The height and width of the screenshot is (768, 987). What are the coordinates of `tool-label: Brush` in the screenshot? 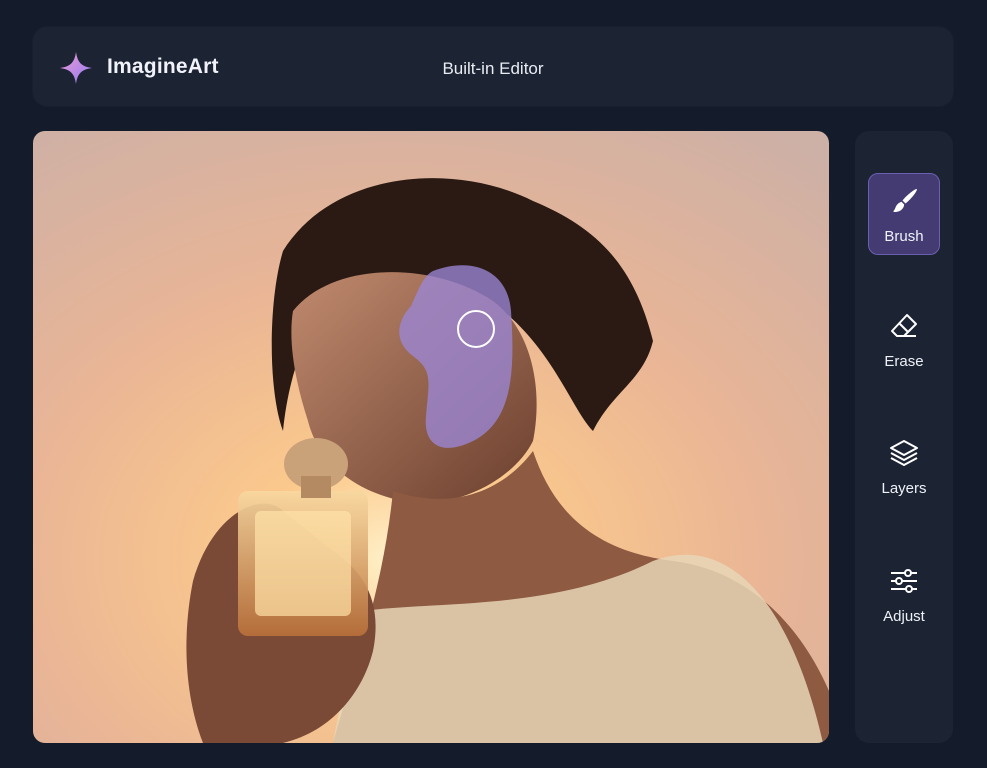 It's located at (904, 236).